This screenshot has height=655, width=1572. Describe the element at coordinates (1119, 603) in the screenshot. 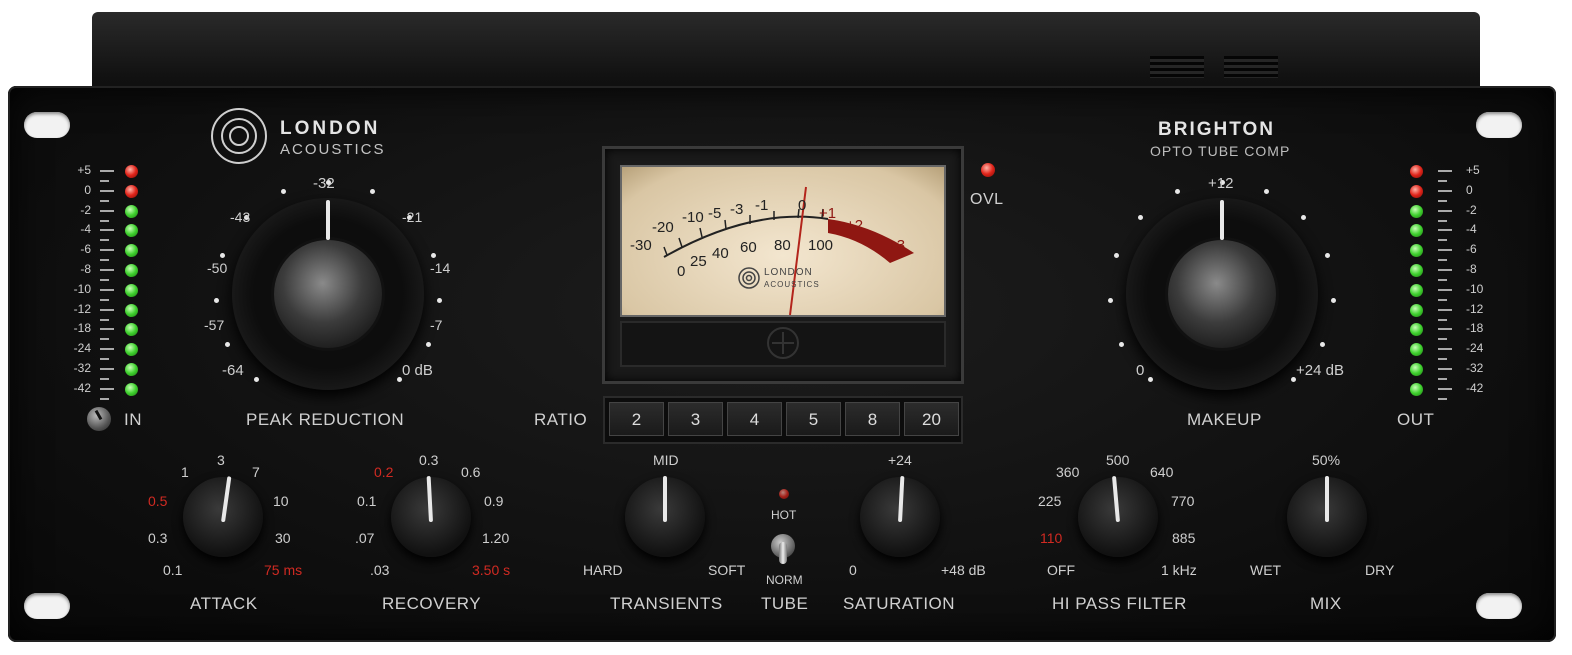

I see `hi-pass-filter-label: HI PASS FILTER` at that location.